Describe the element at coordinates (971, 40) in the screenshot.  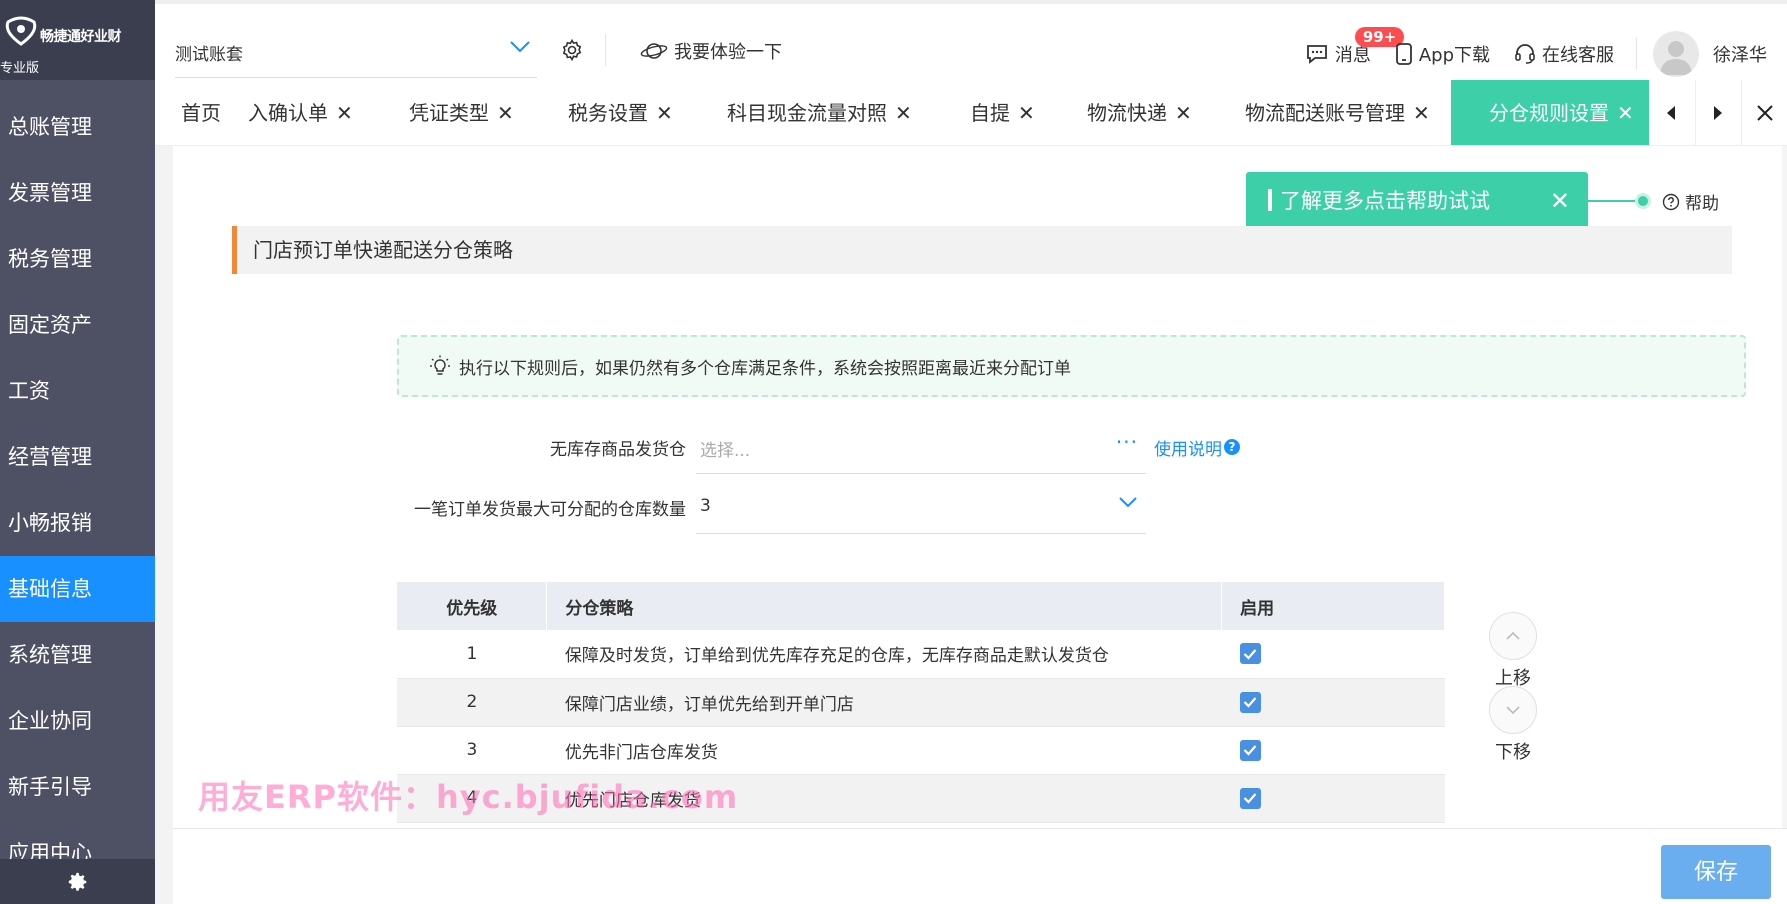
I see `topbar: 测试账套 我要体验一下 消息 99+ App下载 在线客服 徐泽华` at that location.